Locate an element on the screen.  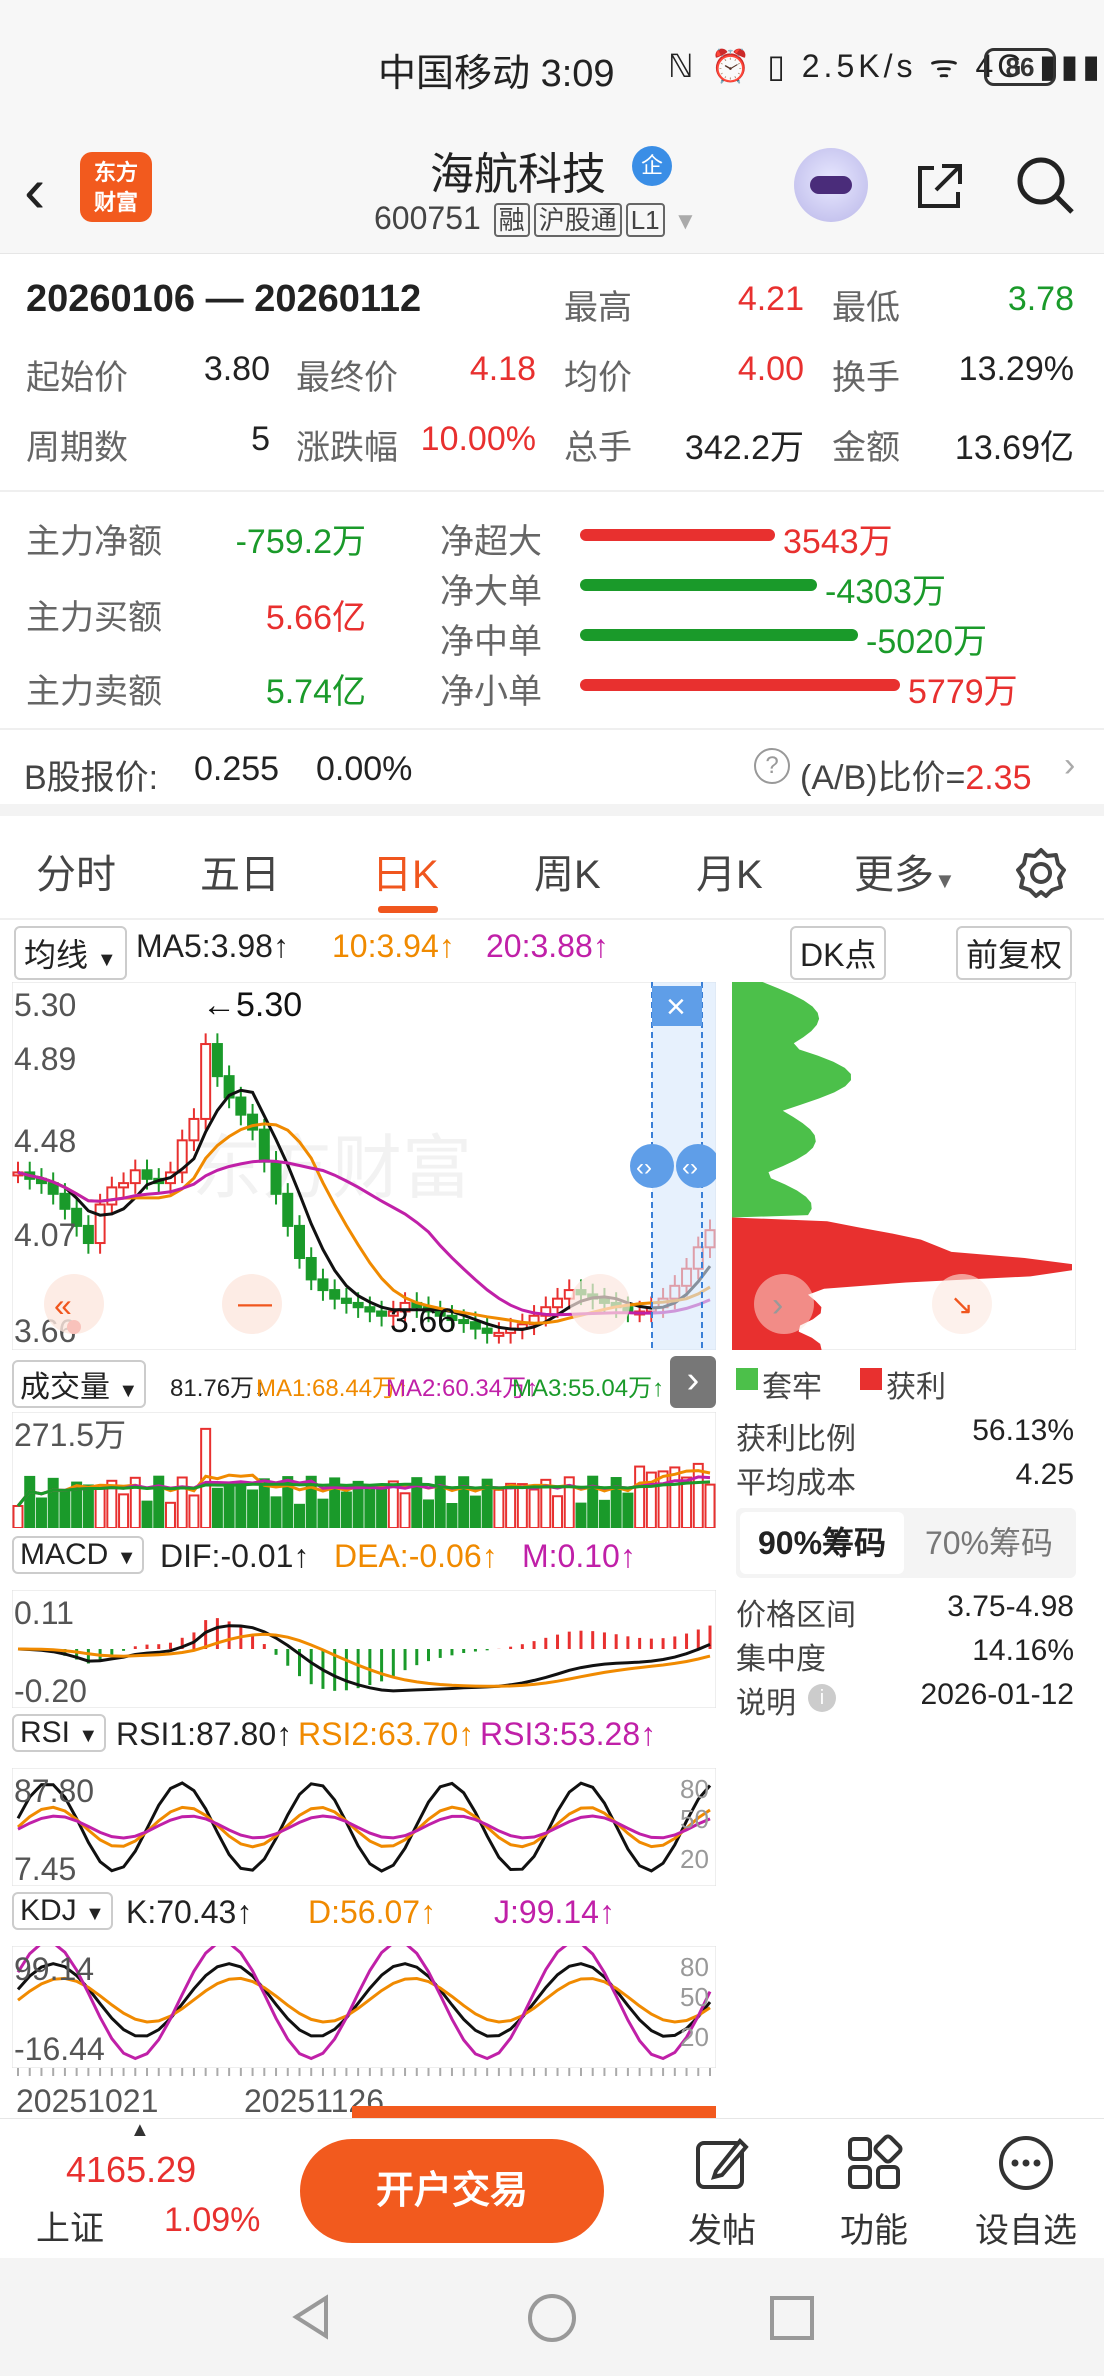
nav-back-icon is located at coordinates (311, 2317).